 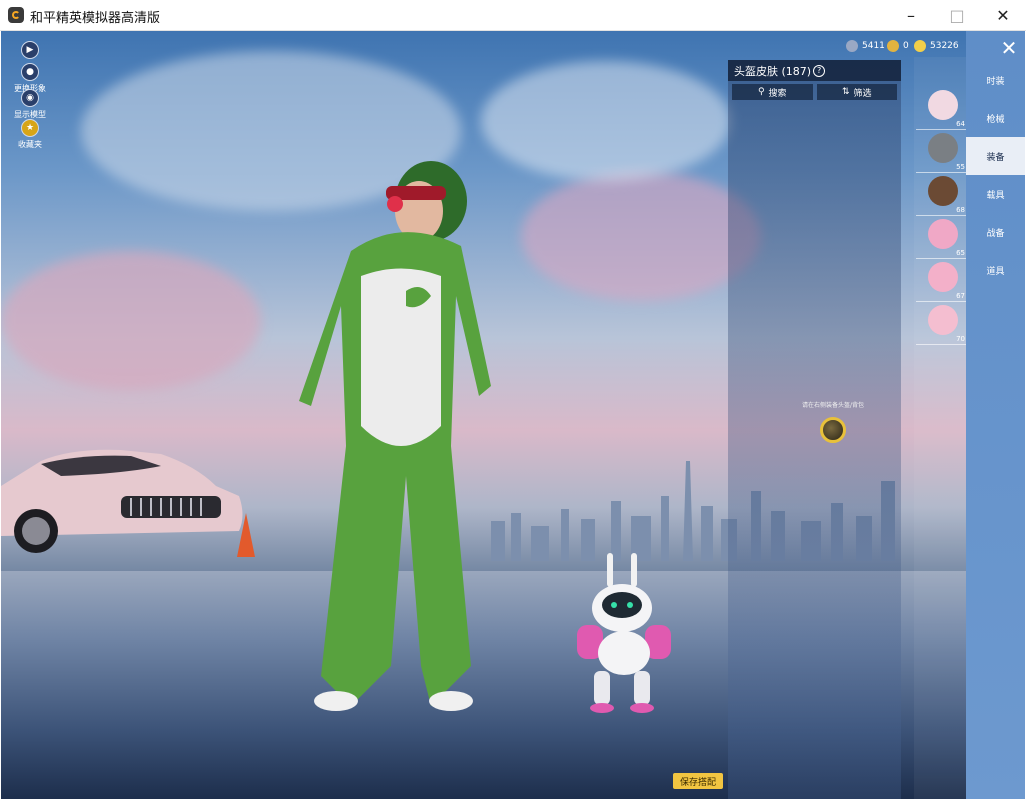 I want to click on window-titlebar: 和平精英模拟器高清版 – □ ✕, so click(x=513, y=15).